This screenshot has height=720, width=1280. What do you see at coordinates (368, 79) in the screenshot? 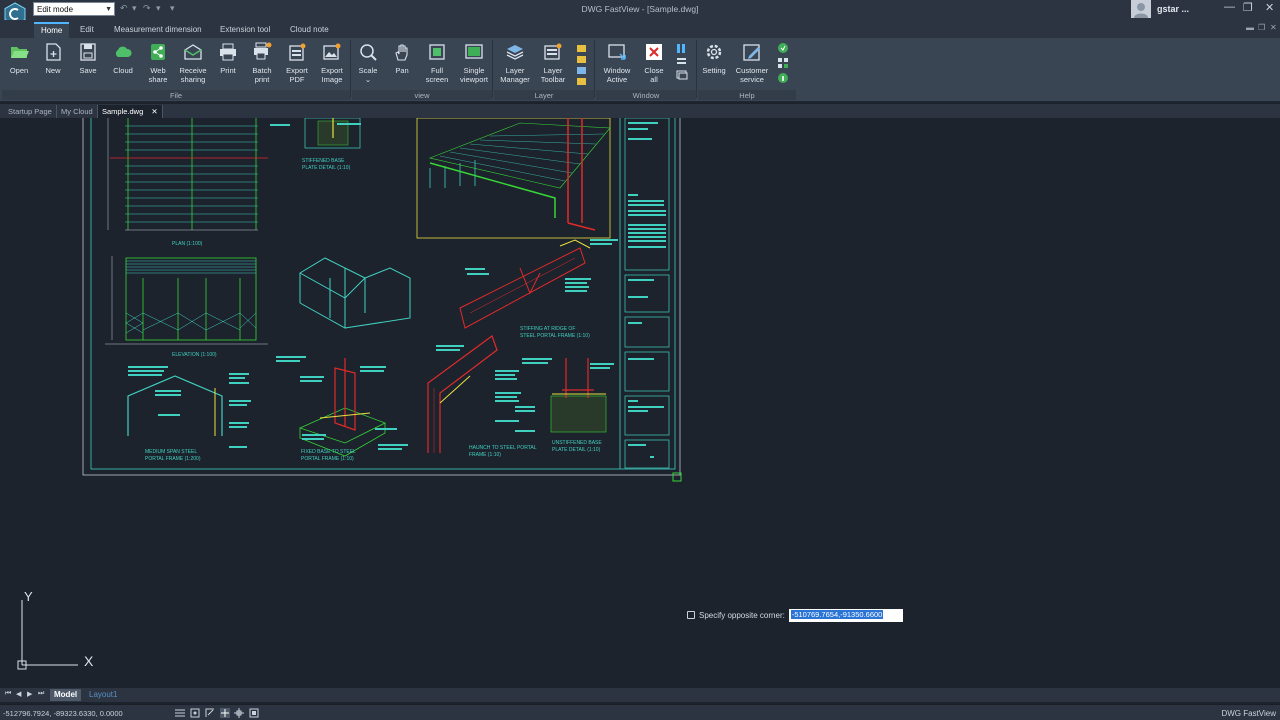
I see `scale-dropdown-icon: ⌄` at bounding box center [368, 79].